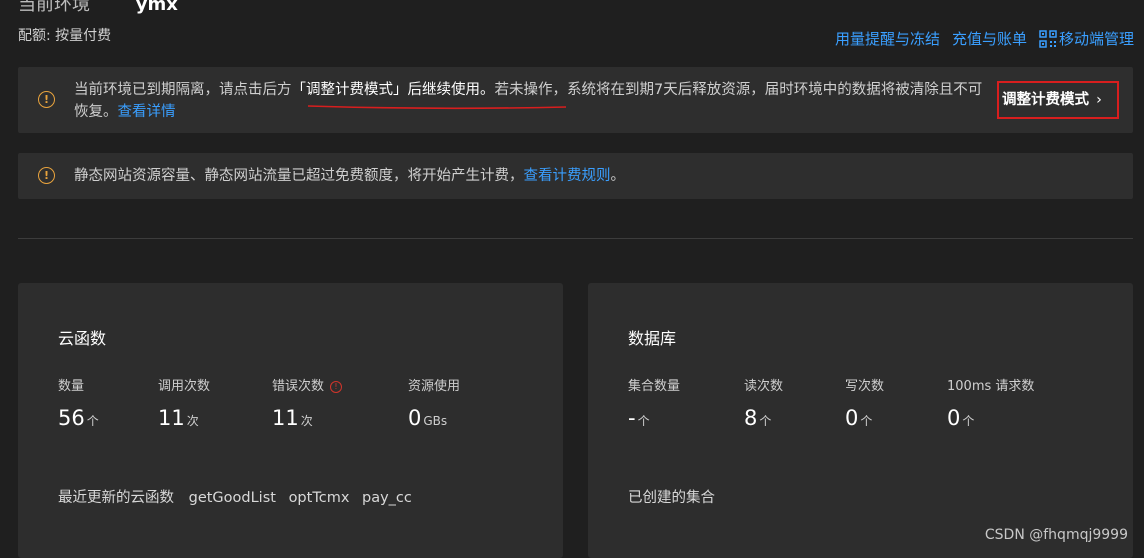  What do you see at coordinates (434, 386) in the screenshot?
I see `stat-label: 资源使用` at bounding box center [434, 386].